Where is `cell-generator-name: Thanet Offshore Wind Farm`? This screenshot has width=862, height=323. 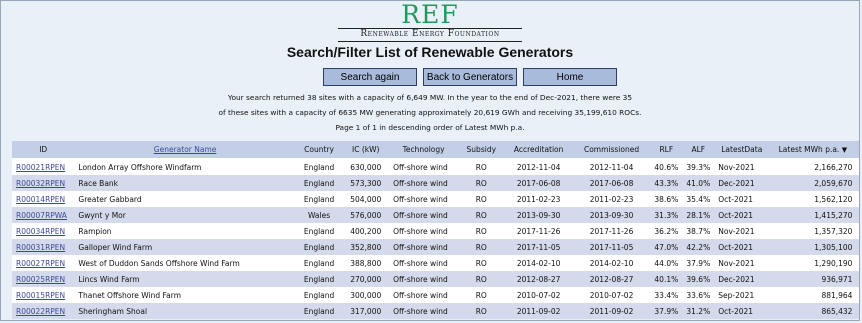
cell-generator-name: Thanet Offshore Wind Farm is located at coordinates (185, 295).